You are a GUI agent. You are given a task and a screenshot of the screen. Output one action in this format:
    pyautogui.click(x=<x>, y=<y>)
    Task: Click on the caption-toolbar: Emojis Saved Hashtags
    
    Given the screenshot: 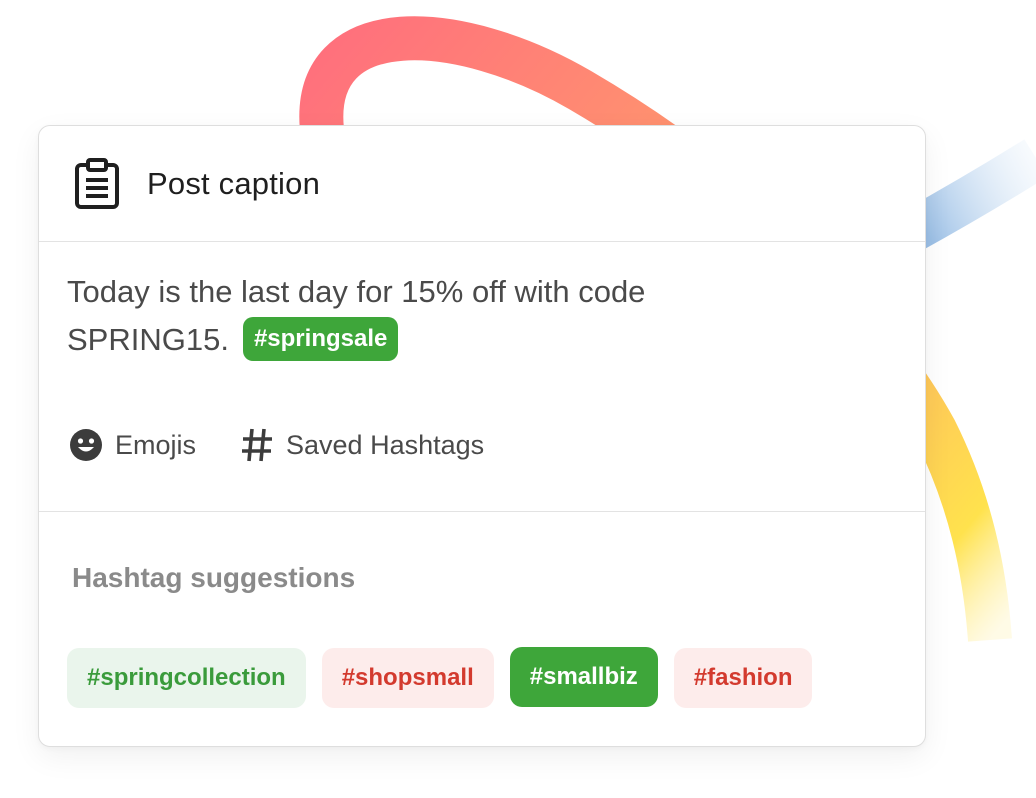 What is the action you would take?
    pyautogui.click(x=276, y=445)
    